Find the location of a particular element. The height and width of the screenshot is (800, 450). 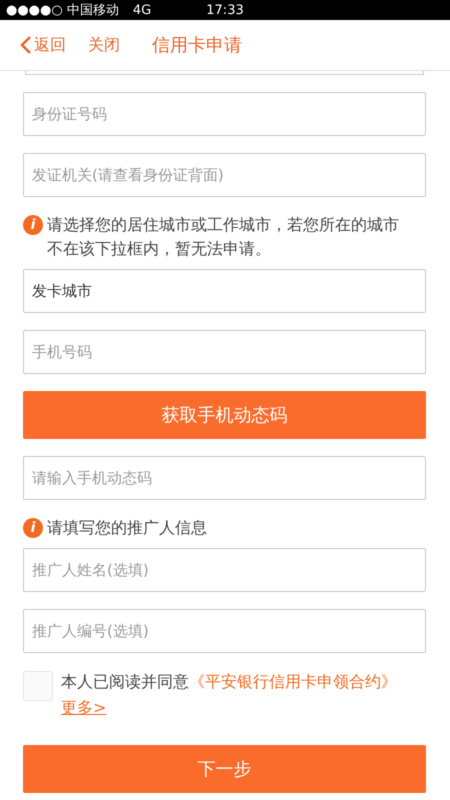

input-field: 发卡城市 is located at coordinates (224, 291).